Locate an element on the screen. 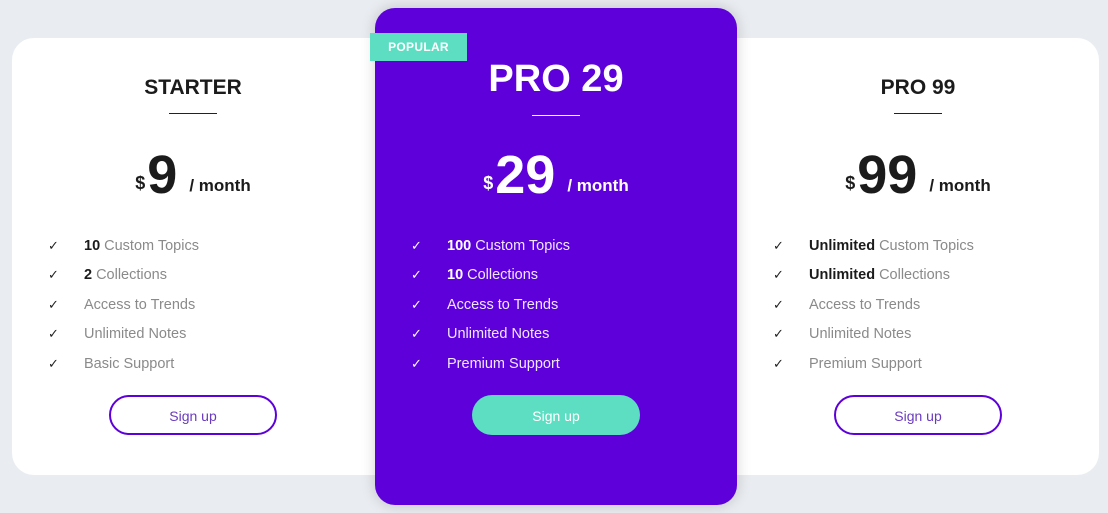 The height and width of the screenshot is (513, 1108). feature-item: ✓ 2 Collections is located at coordinates (123, 276).